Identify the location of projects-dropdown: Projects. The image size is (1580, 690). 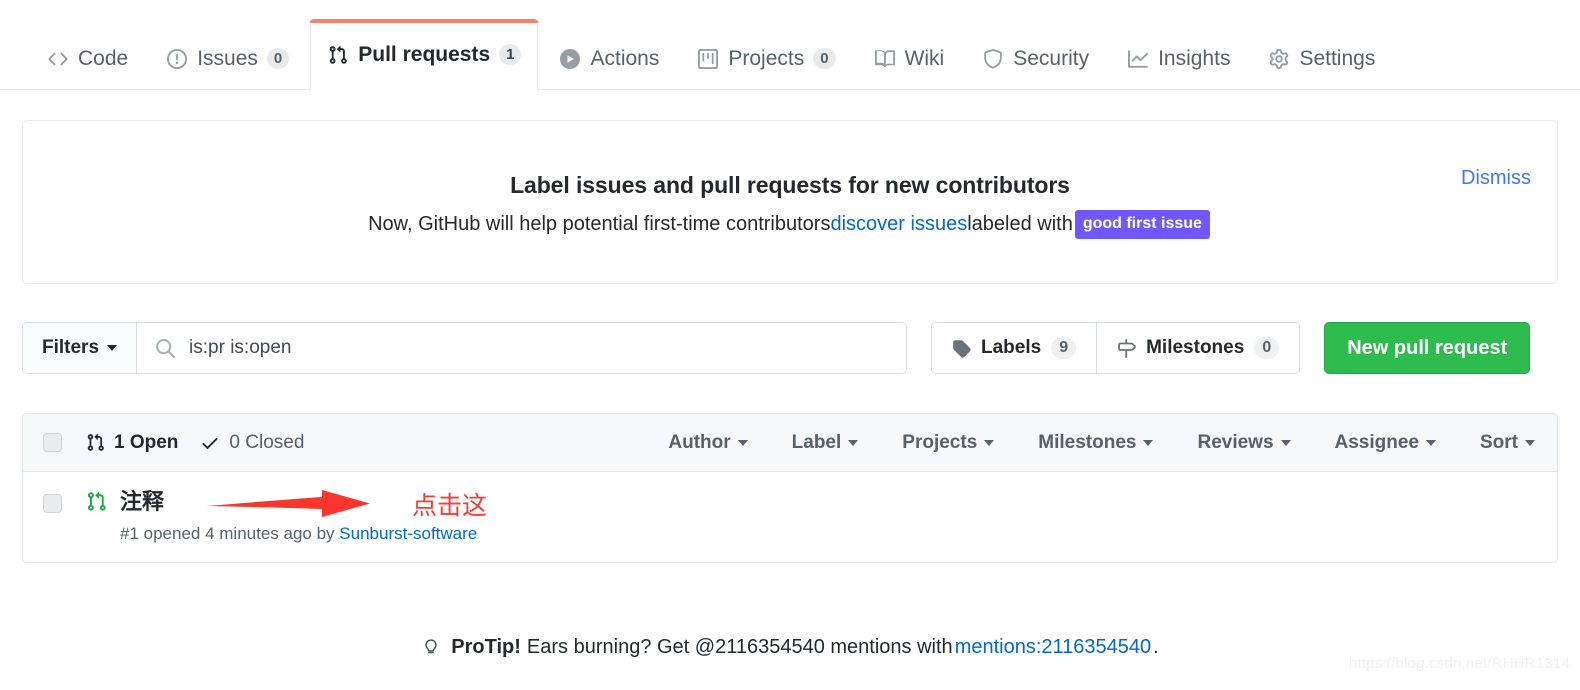
(948, 442).